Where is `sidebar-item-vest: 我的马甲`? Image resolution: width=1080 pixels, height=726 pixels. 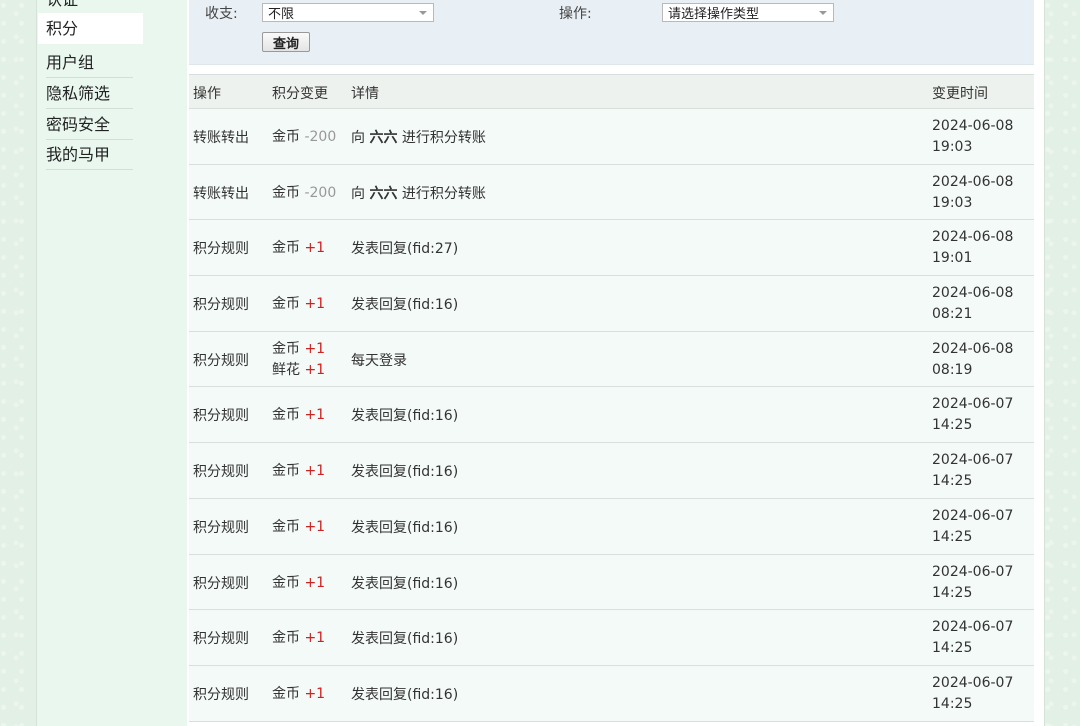 sidebar-item-vest: 我的马甲 is located at coordinates (89, 154).